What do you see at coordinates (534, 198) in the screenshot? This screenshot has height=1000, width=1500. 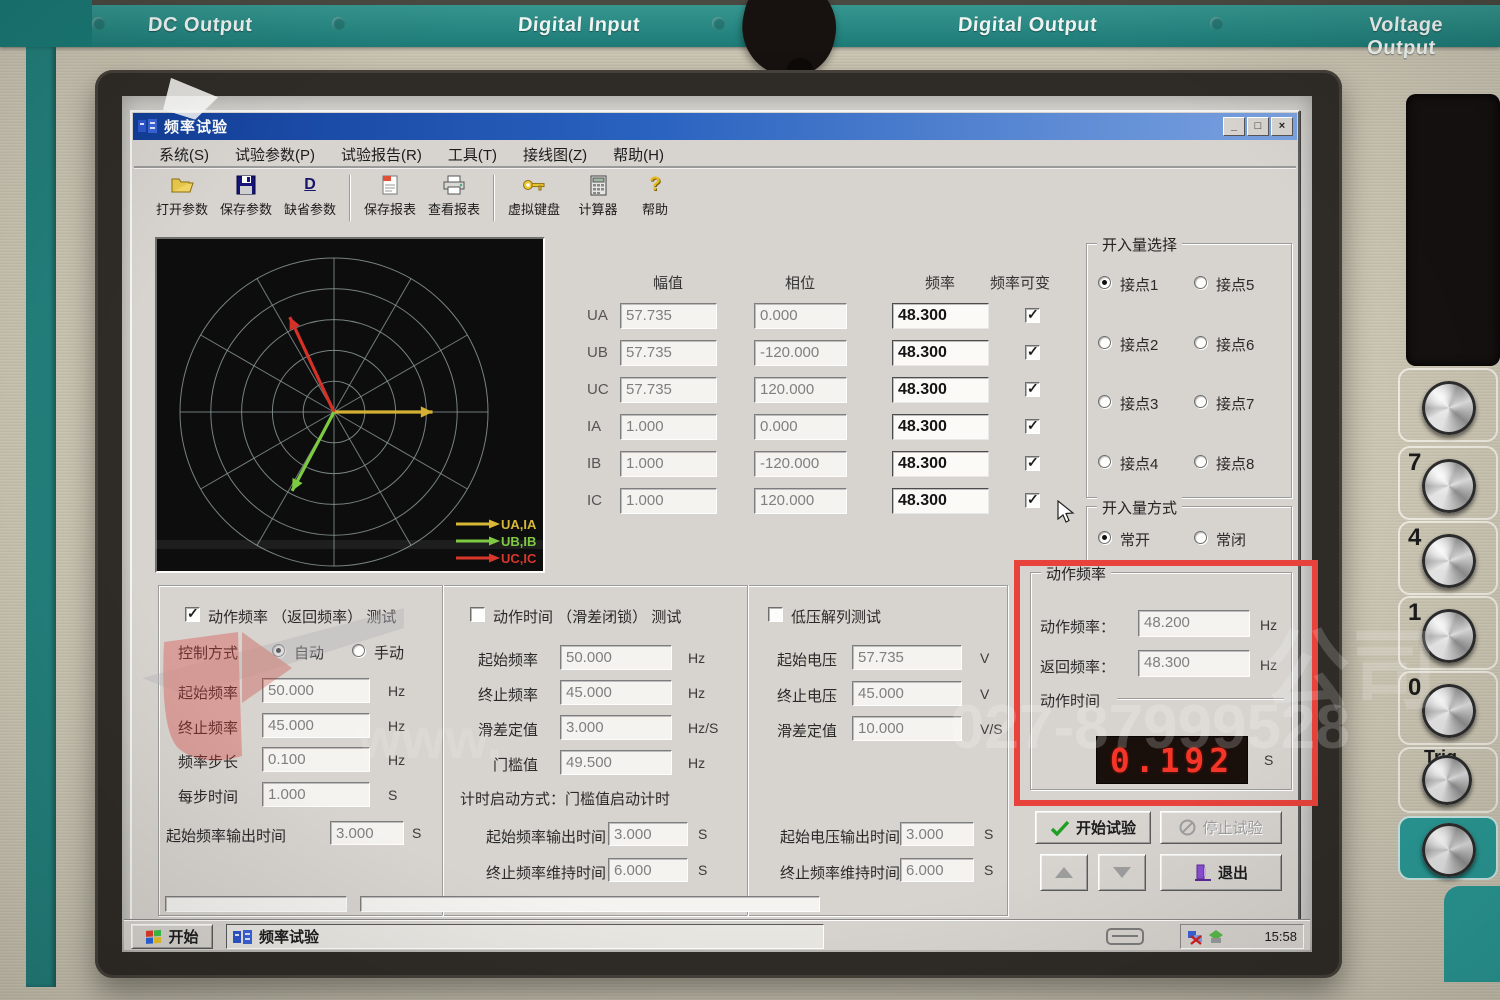 I see `toolbar-key-button: 虚拟键盘` at bounding box center [534, 198].